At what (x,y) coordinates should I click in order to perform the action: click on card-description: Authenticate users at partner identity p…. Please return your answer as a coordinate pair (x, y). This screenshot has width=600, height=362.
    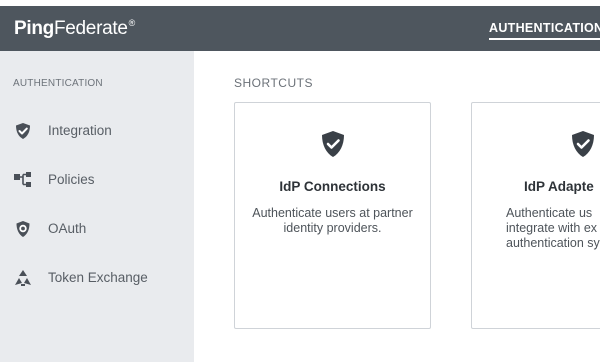
    Looking at the image, I should click on (332, 220).